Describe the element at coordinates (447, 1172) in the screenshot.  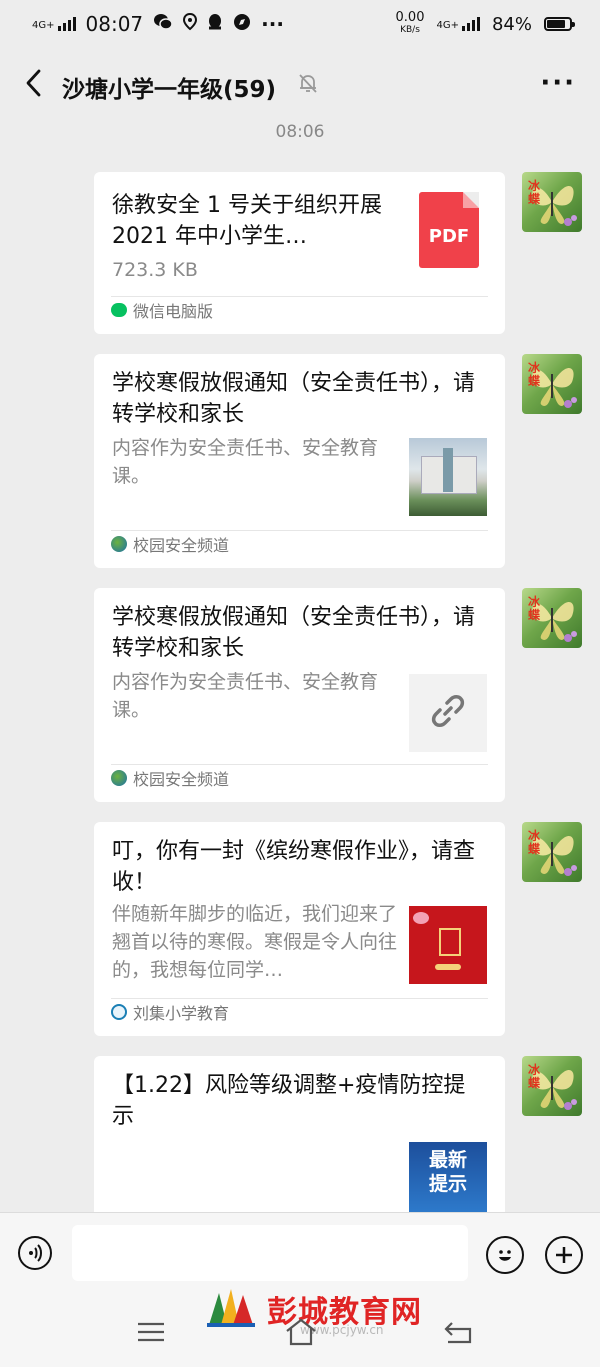
I see `thumbnail-text: 最新提示` at that location.